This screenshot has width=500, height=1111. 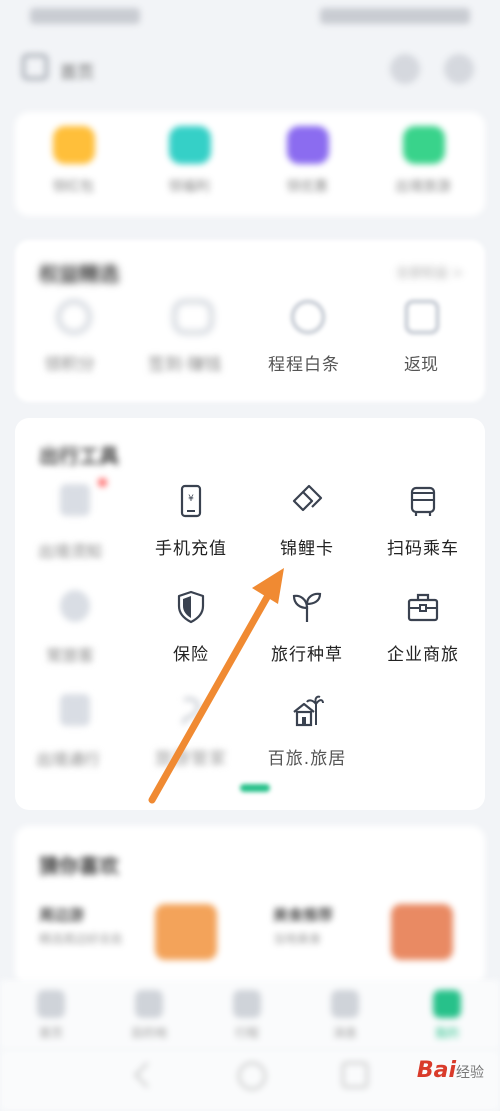 What do you see at coordinates (85, 16) in the screenshot?
I see `status-left` at bounding box center [85, 16].